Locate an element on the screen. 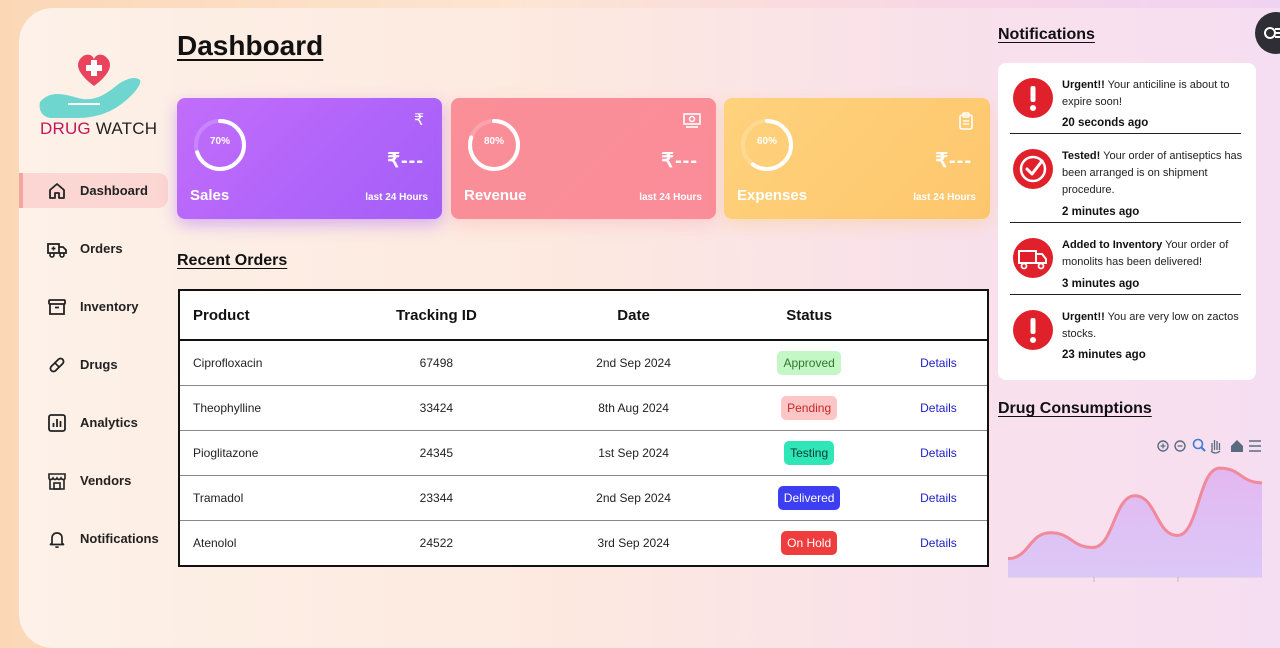 This screenshot has height=648, width=1280. sales-card: 70% ₹ ₹--- Sales last 24 Hours is located at coordinates (309, 158).